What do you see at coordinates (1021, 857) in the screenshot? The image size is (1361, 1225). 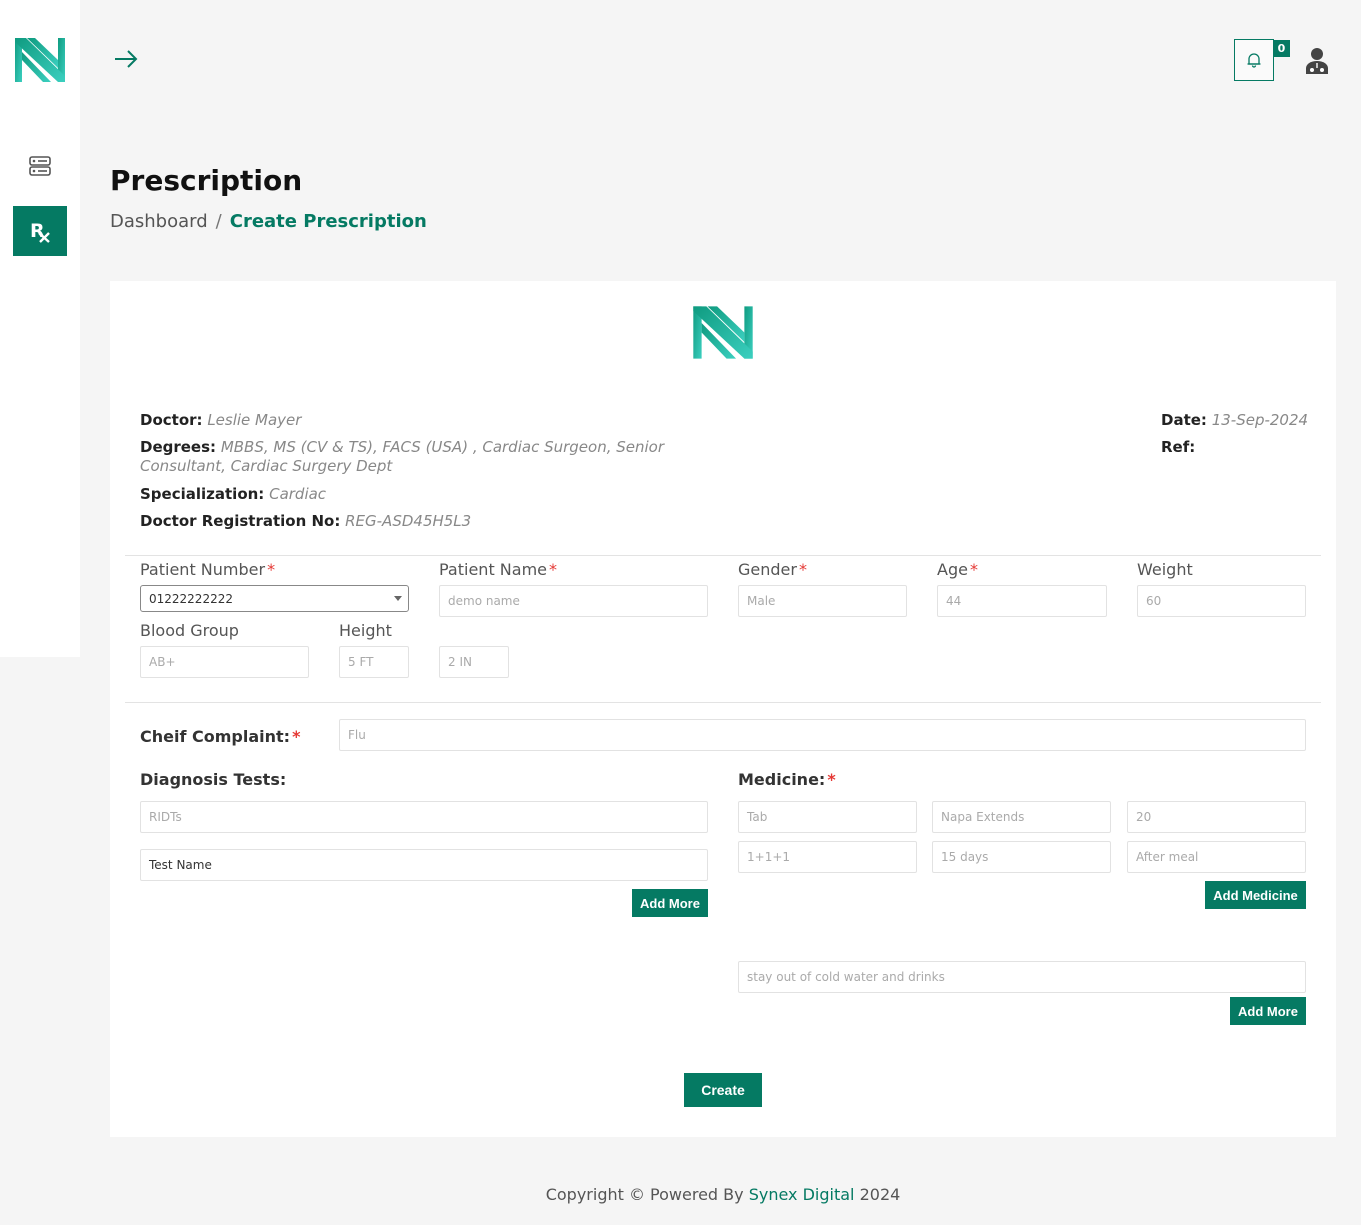 I see `medicine-duration-field: 15 days` at bounding box center [1021, 857].